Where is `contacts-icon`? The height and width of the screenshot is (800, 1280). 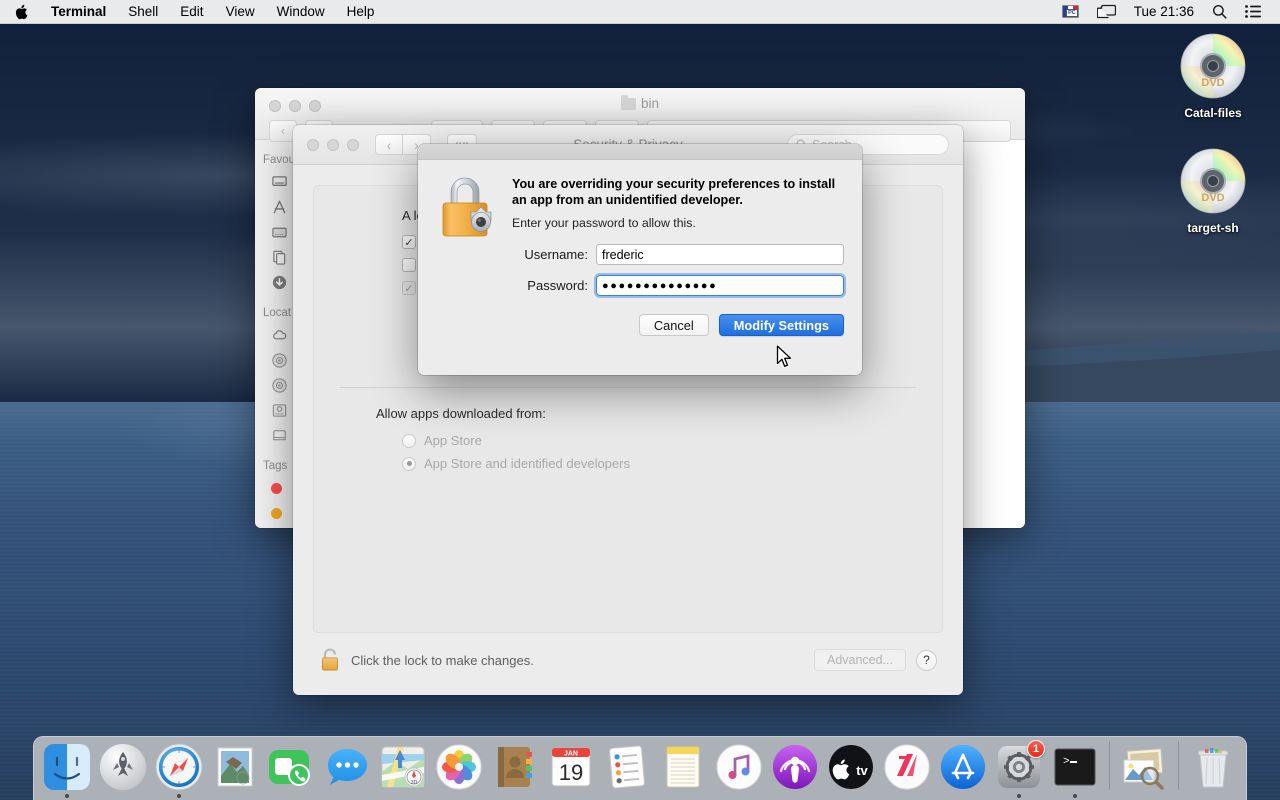 contacts-icon is located at coordinates (515, 767).